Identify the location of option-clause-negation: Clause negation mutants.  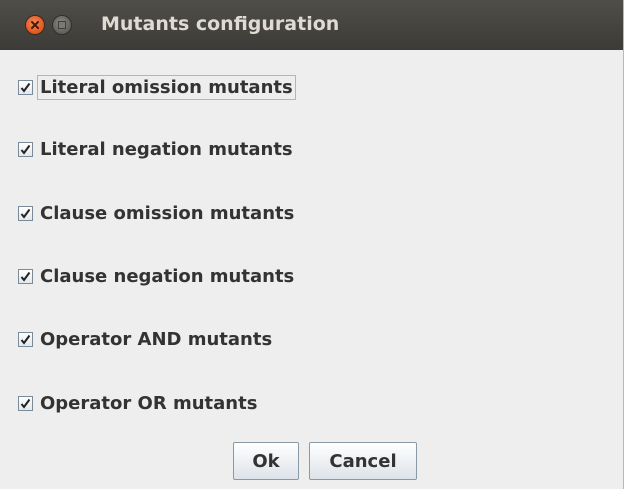
(157, 276).